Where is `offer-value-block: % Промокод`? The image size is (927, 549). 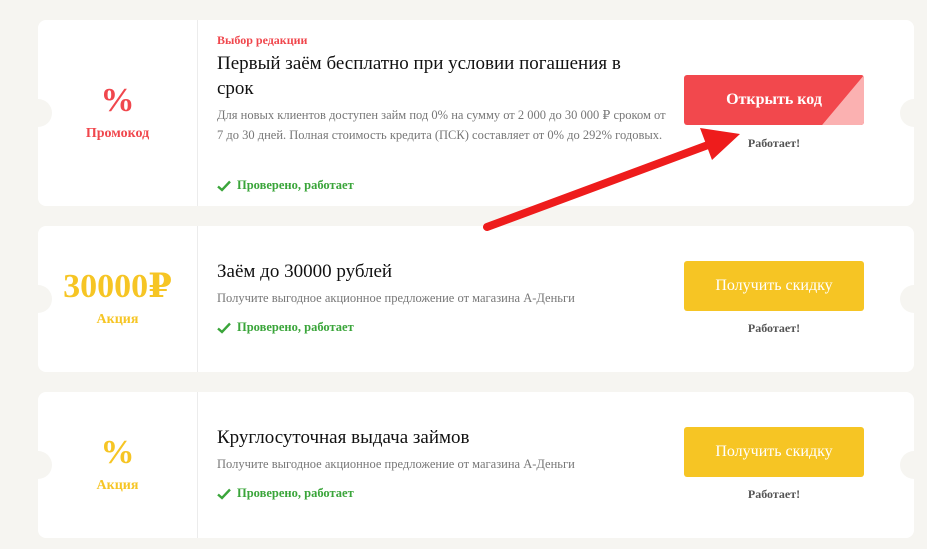
offer-value-block: % Промокод is located at coordinates (118, 113).